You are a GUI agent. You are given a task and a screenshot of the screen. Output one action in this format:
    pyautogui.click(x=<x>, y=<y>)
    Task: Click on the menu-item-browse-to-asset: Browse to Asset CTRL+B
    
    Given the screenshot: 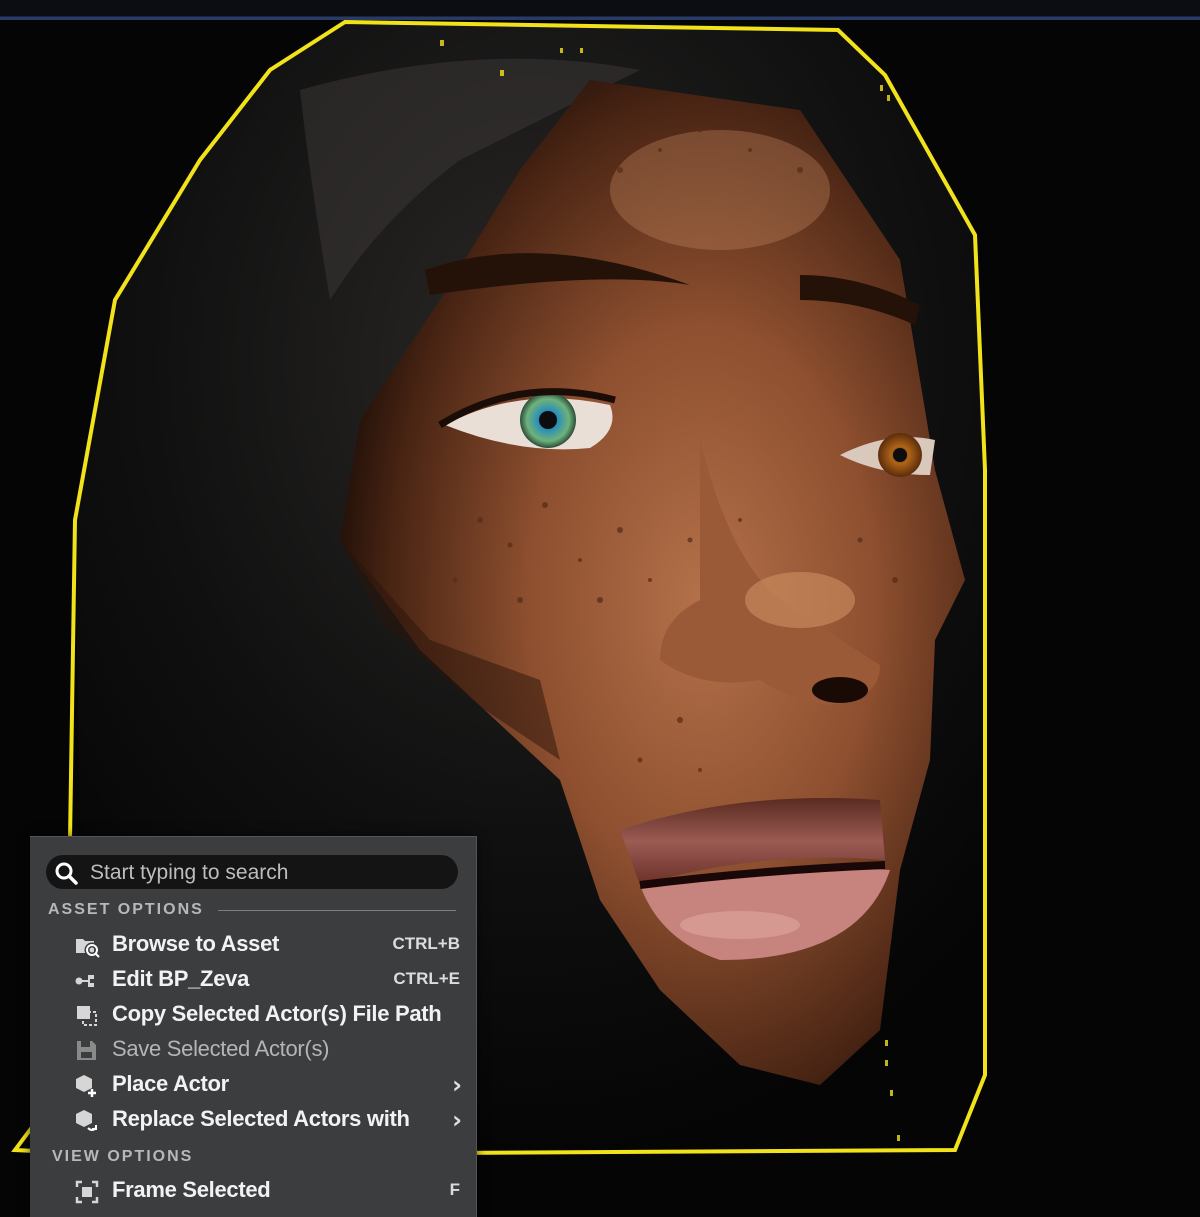 What is the action you would take?
    pyautogui.click(x=266, y=945)
    